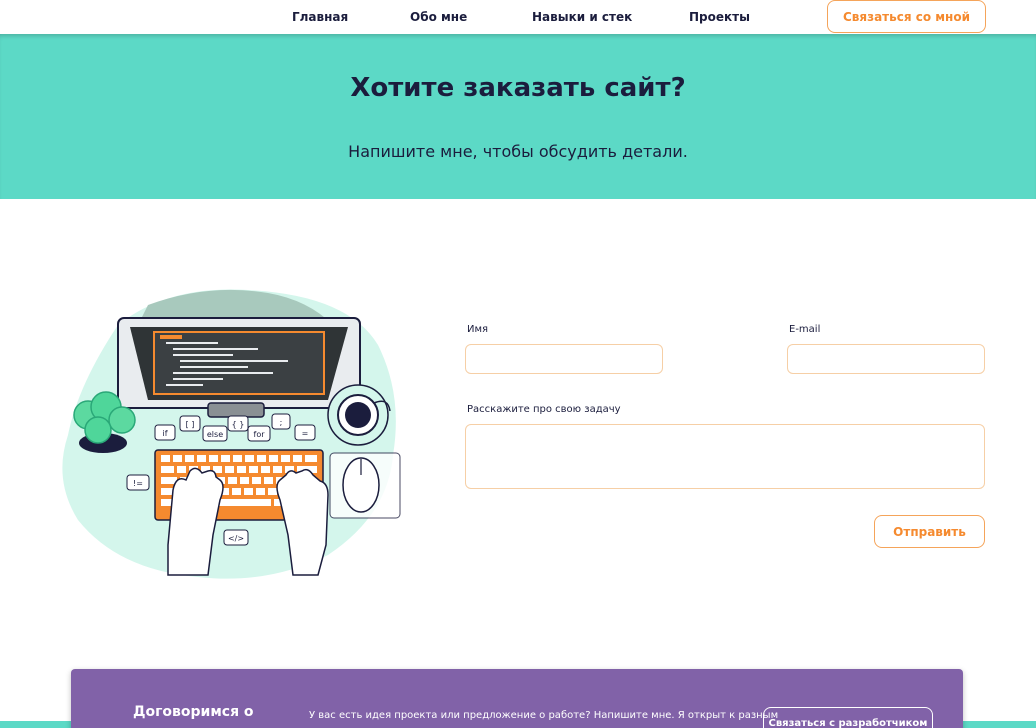  Describe the element at coordinates (719, 17) in the screenshot. I see `nav-link-projects: Проекты` at that location.